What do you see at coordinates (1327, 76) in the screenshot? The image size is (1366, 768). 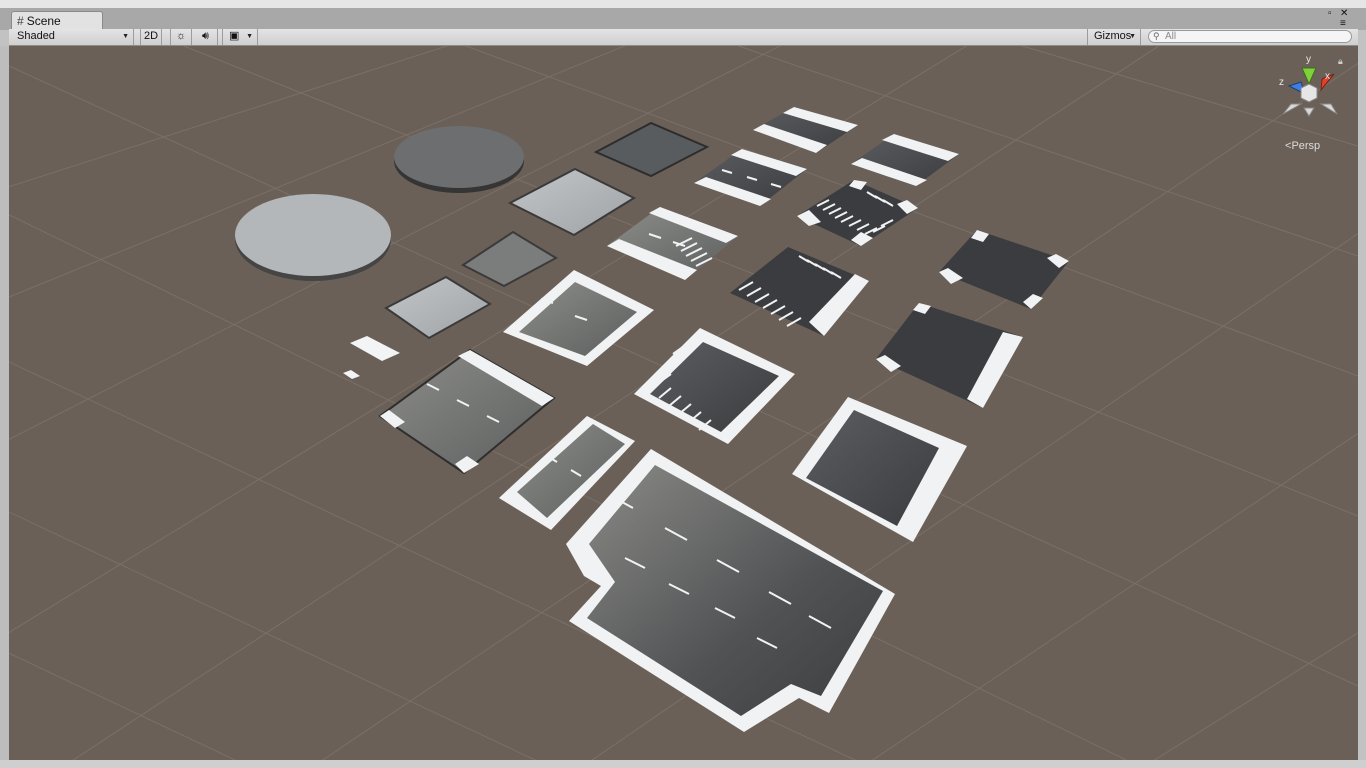 I see `gizmo-x-label: x` at bounding box center [1327, 76].